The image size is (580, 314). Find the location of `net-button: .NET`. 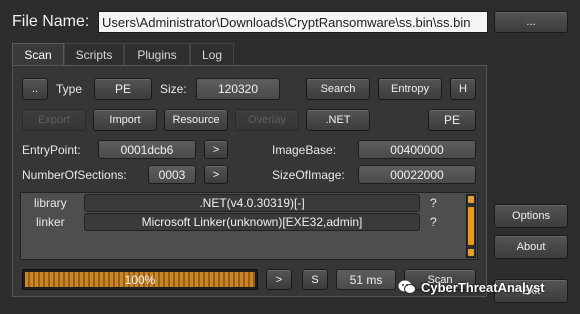

net-button: .NET is located at coordinates (338, 120).